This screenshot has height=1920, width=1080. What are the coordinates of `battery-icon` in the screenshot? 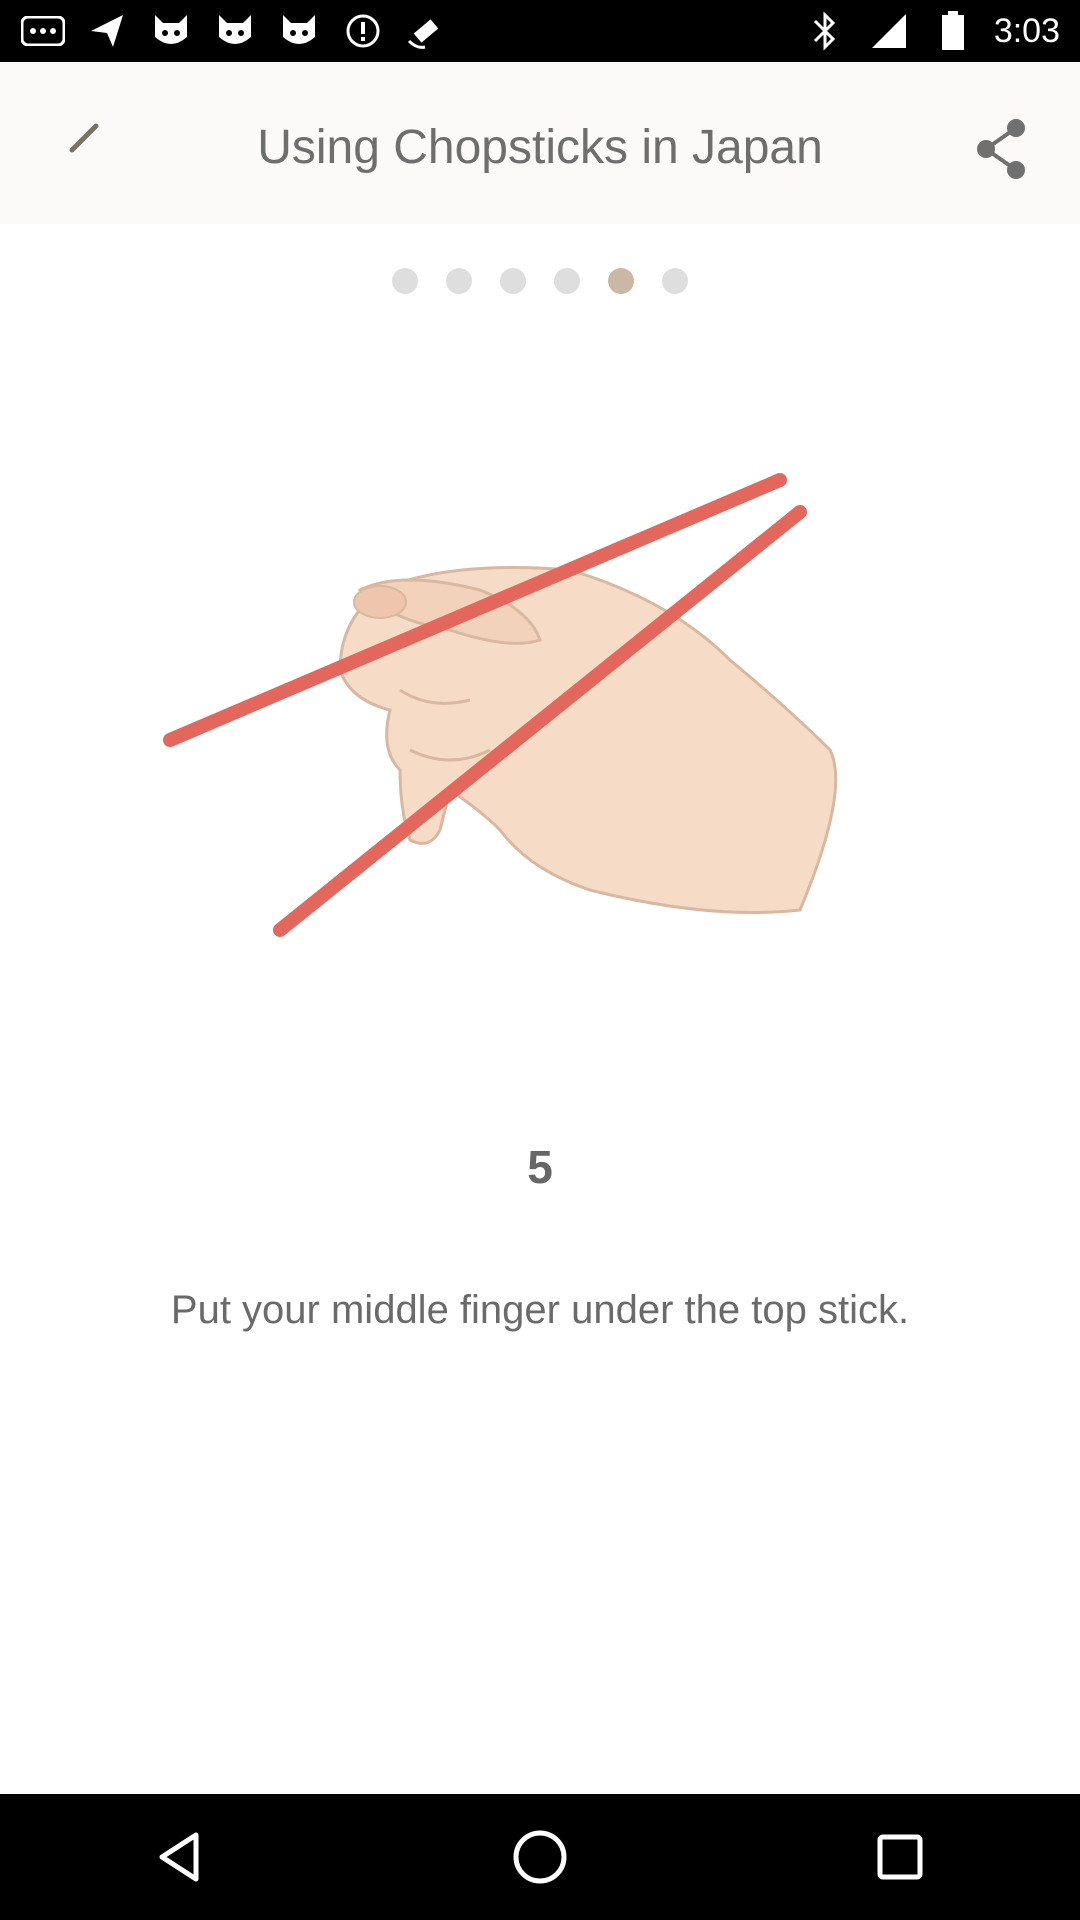 It's located at (953, 31).